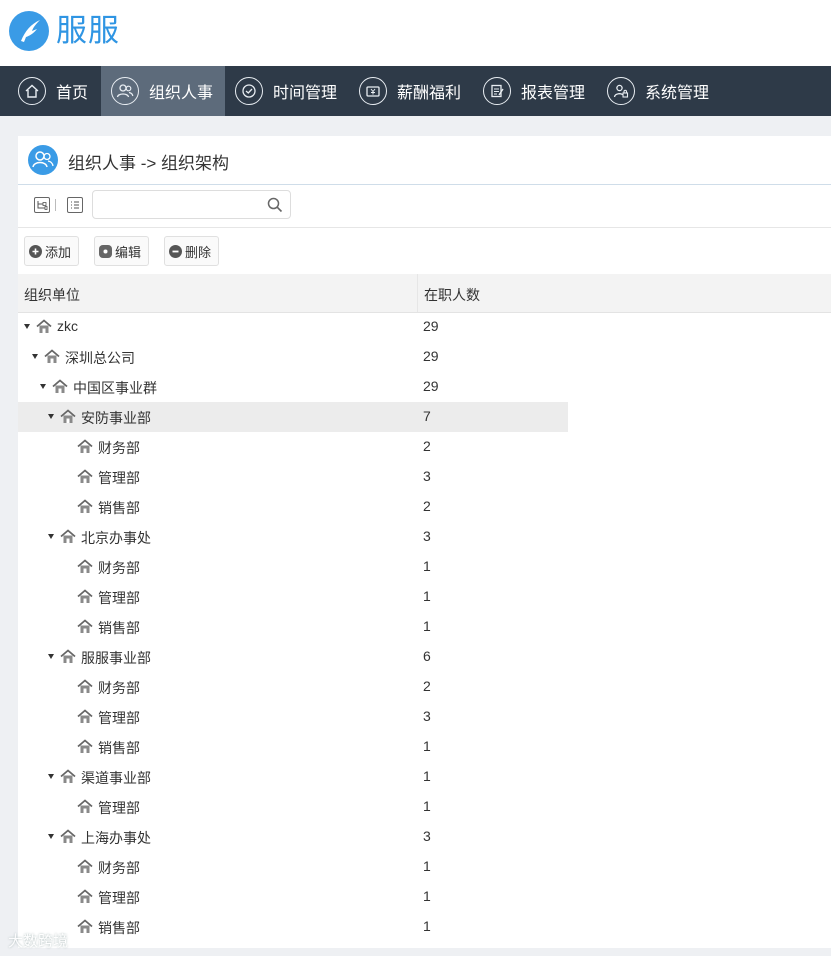 The height and width of the screenshot is (956, 831). What do you see at coordinates (100, 358) in the screenshot?
I see `org-unit-name: 深圳总公司` at bounding box center [100, 358].